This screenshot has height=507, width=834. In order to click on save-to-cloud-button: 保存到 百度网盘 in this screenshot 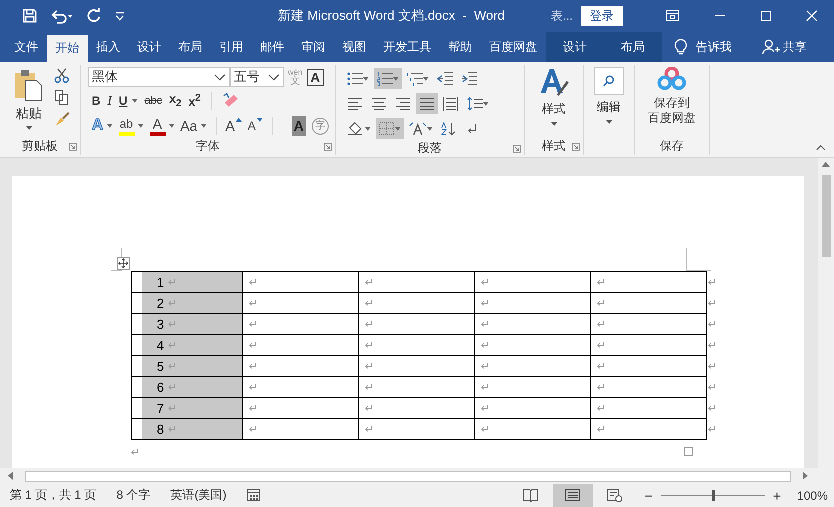, I will do `click(672, 102)`.